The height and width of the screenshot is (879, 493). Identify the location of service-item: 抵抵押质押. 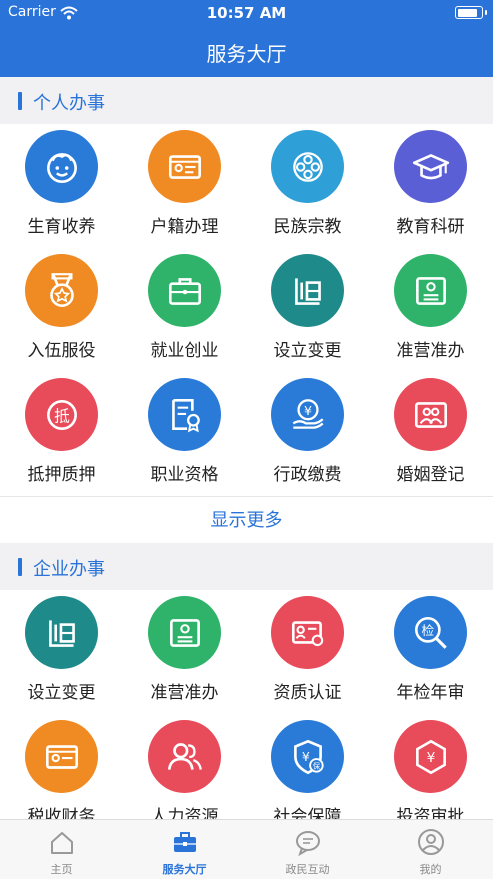
(61, 434).